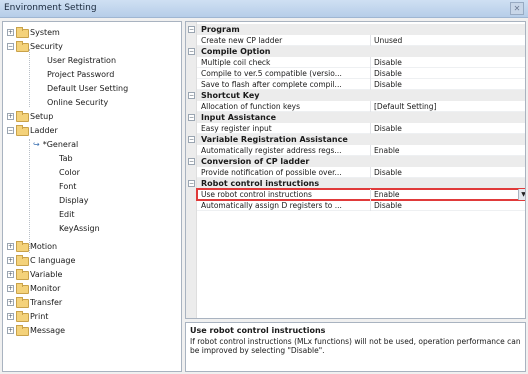 Image resolution: width=528 pixels, height=374 pixels. Describe the element at coordinates (39, 316) in the screenshot. I see `tree-item-label: Print` at that location.